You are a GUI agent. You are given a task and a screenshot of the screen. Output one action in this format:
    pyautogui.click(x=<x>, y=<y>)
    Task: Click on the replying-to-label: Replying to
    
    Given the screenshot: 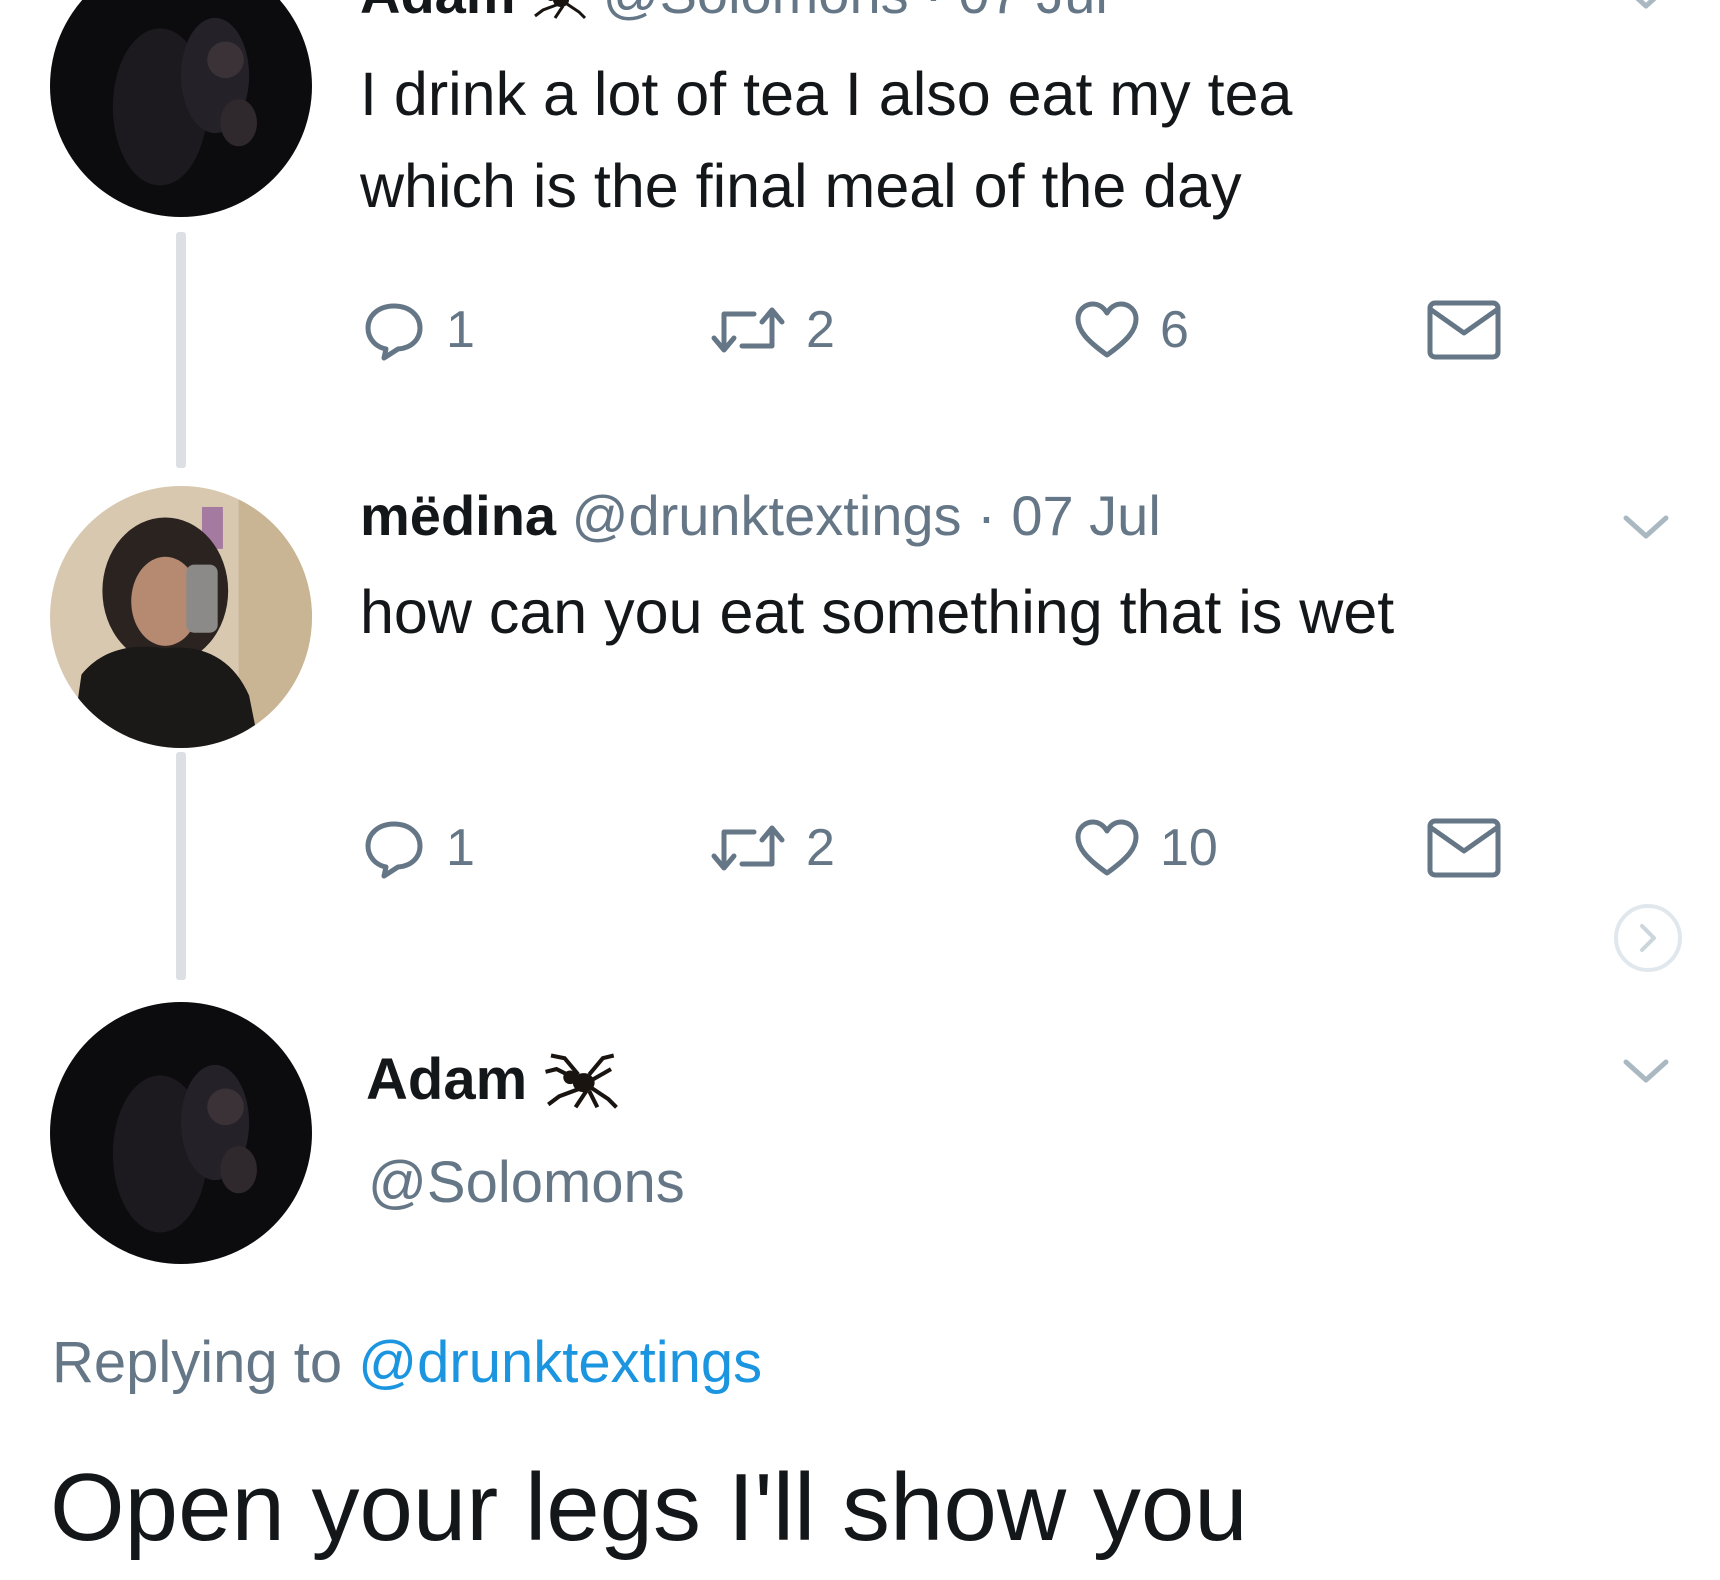 What is the action you would take?
    pyautogui.click(x=197, y=1362)
    